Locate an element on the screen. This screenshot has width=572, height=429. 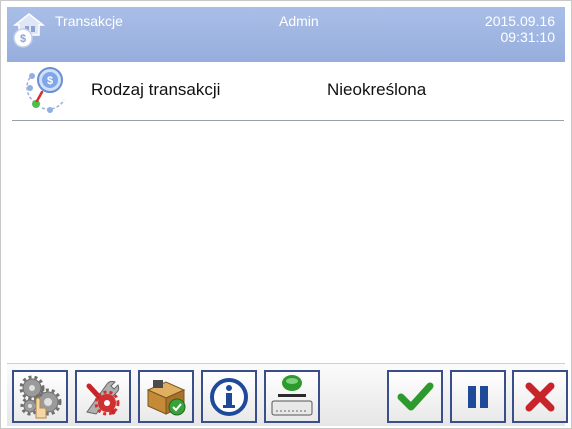
checkmark-icon is located at coordinates (415, 396).